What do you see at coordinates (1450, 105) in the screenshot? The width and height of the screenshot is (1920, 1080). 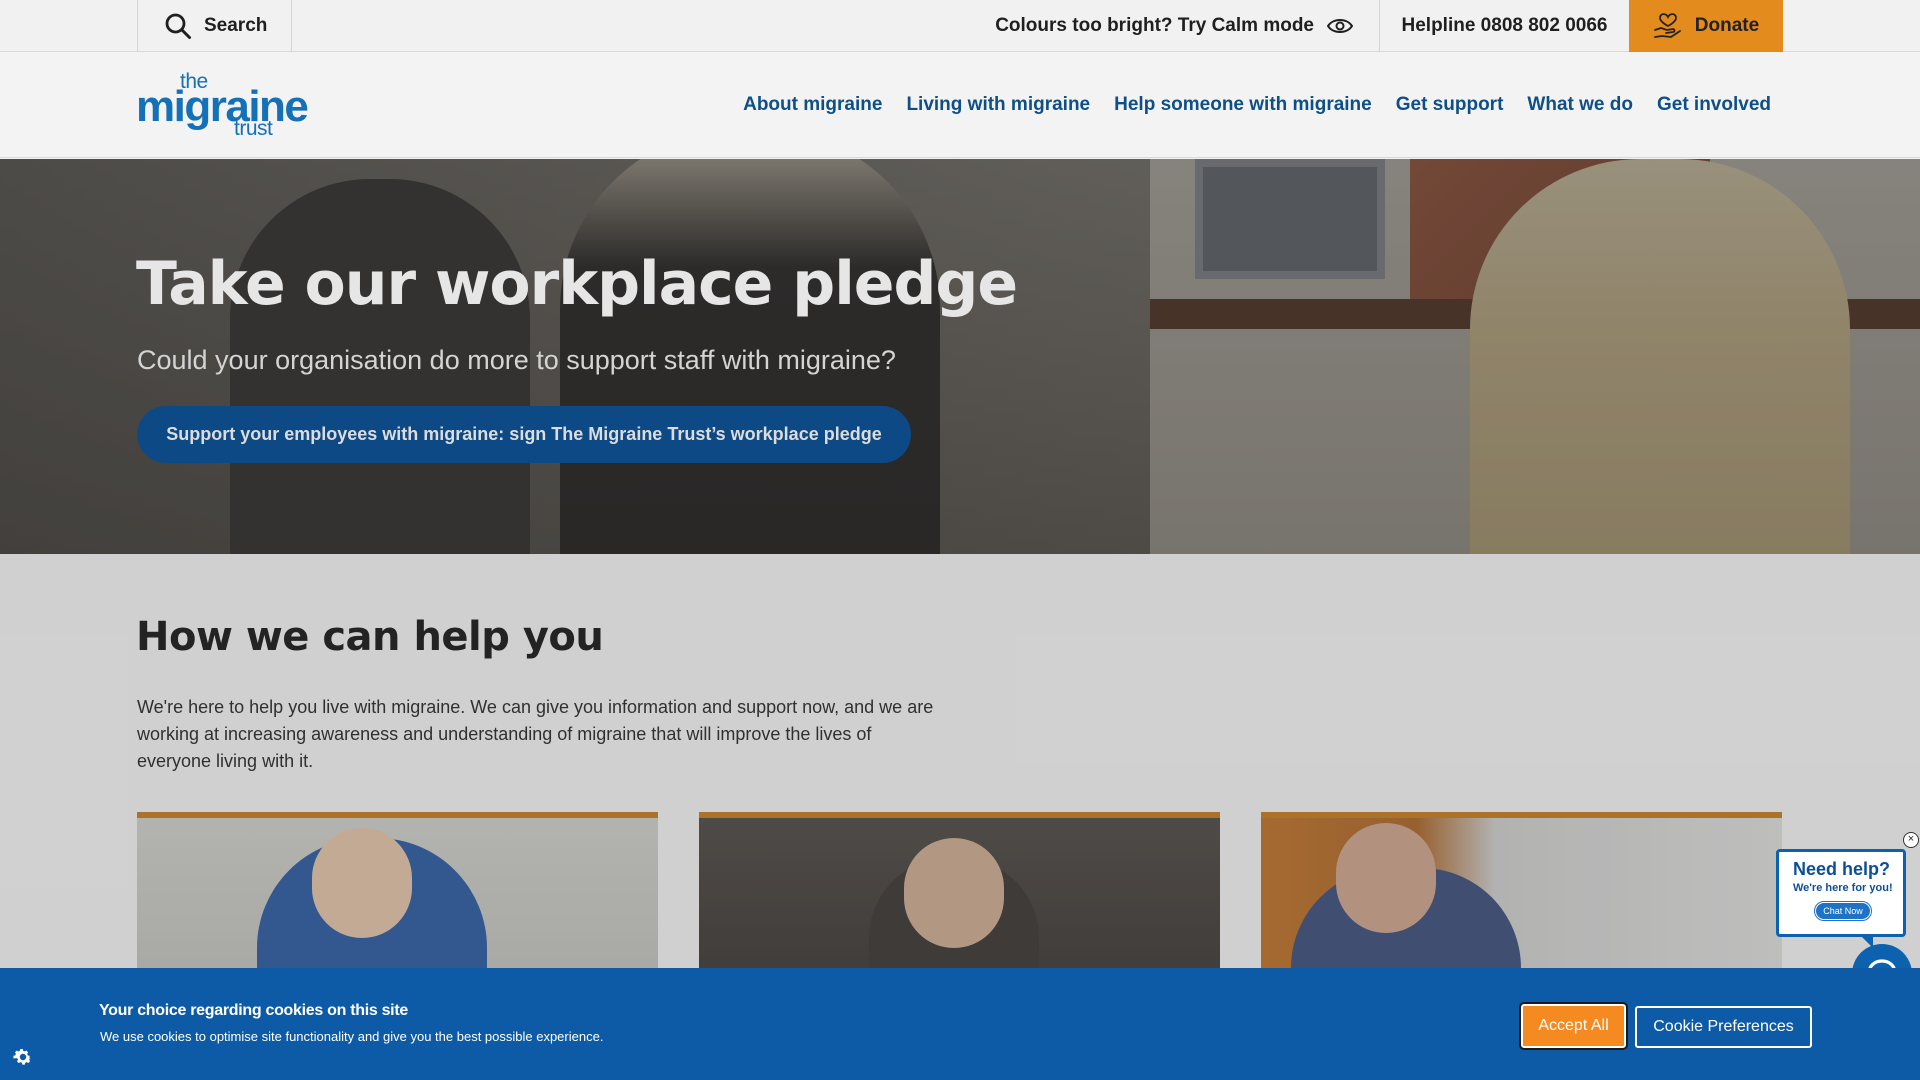 I see `nav-get-support: Get support` at bounding box center [1450, 105].